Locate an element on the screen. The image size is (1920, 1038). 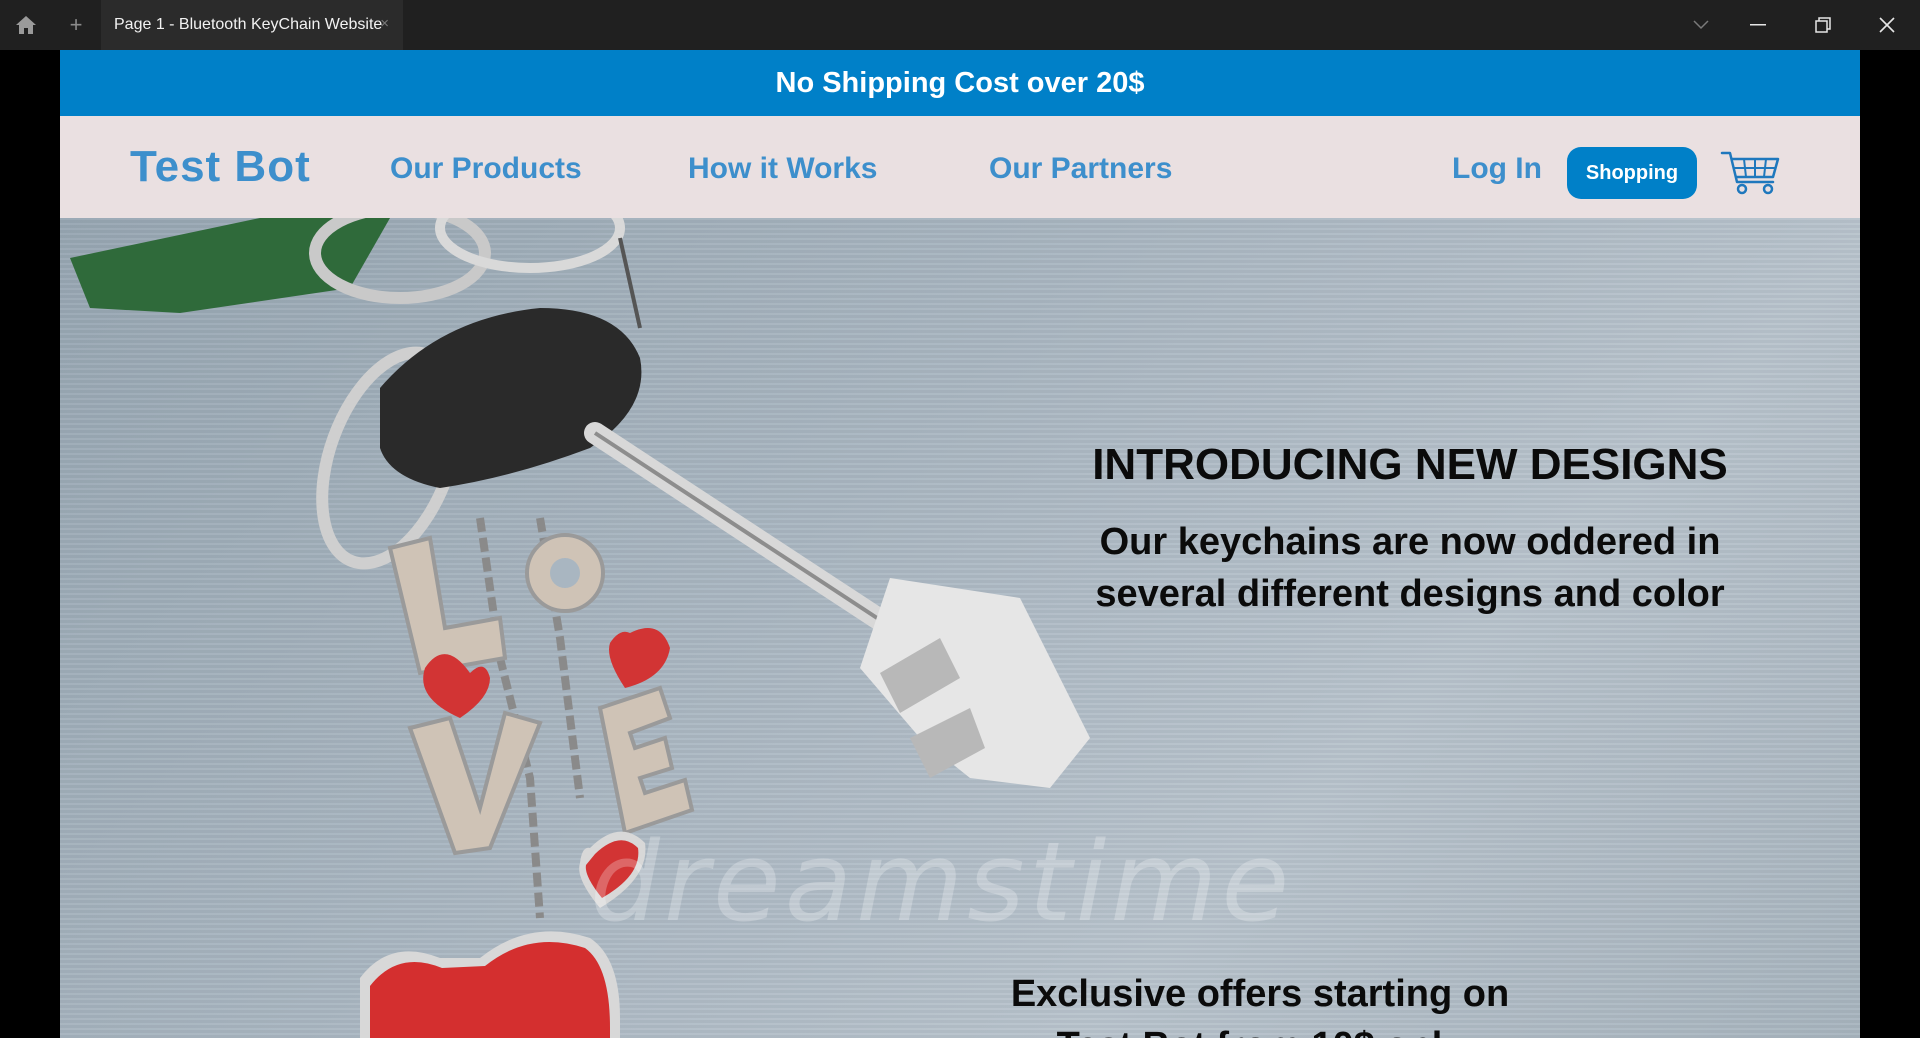
maximize-icon is located at coordinates (1823, 25).